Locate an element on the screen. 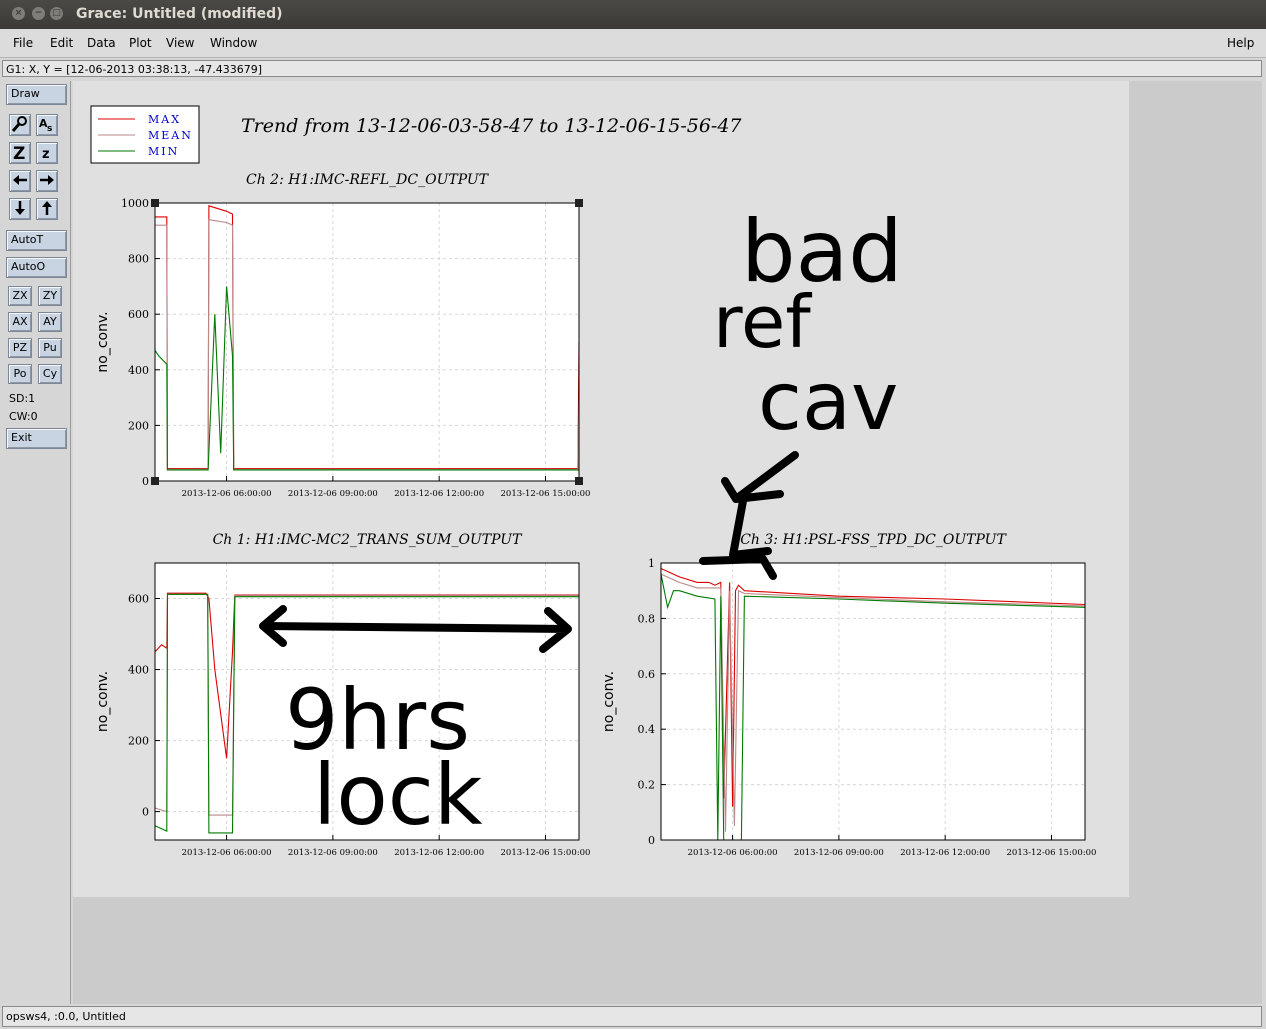  minimize-window-button: − is located at coordinates (38, 13).